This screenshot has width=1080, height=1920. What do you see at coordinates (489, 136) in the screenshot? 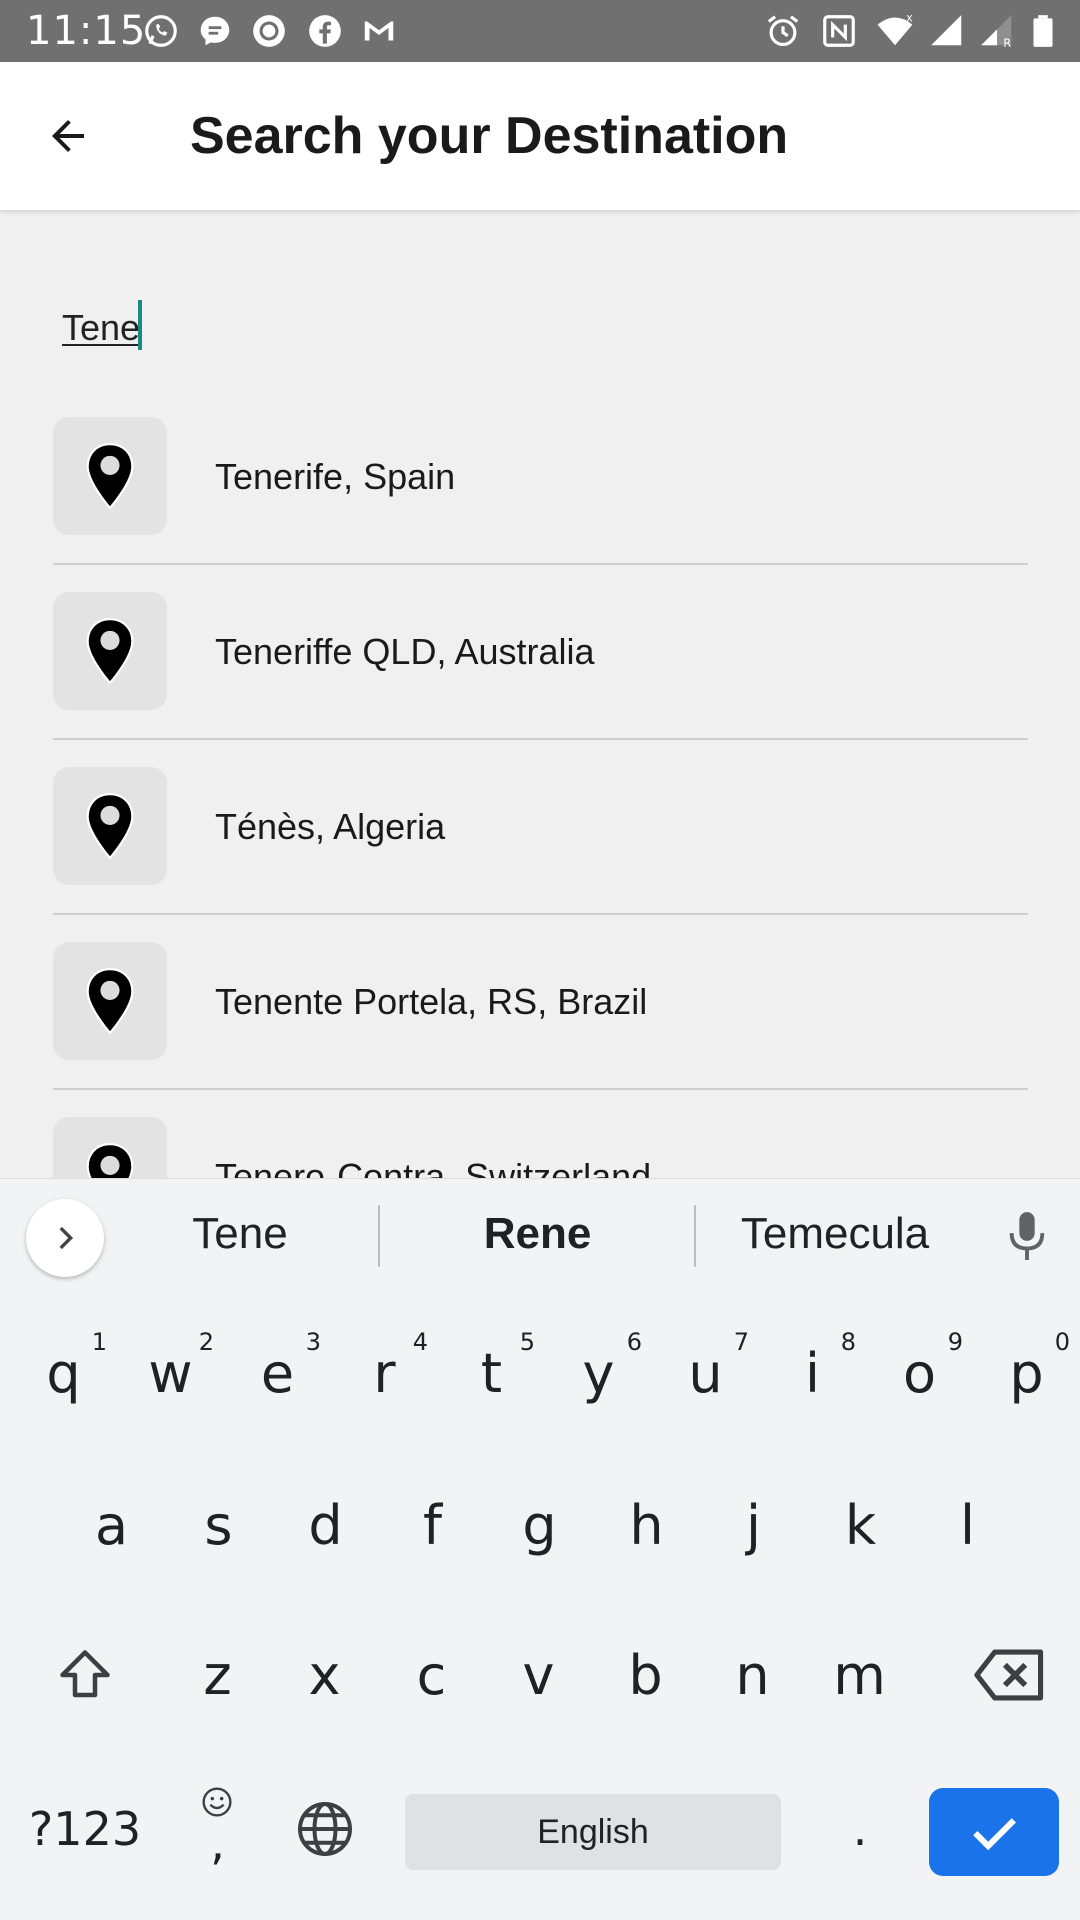
I see `page-title: Search your Destination` at bounding box center [489, 136].